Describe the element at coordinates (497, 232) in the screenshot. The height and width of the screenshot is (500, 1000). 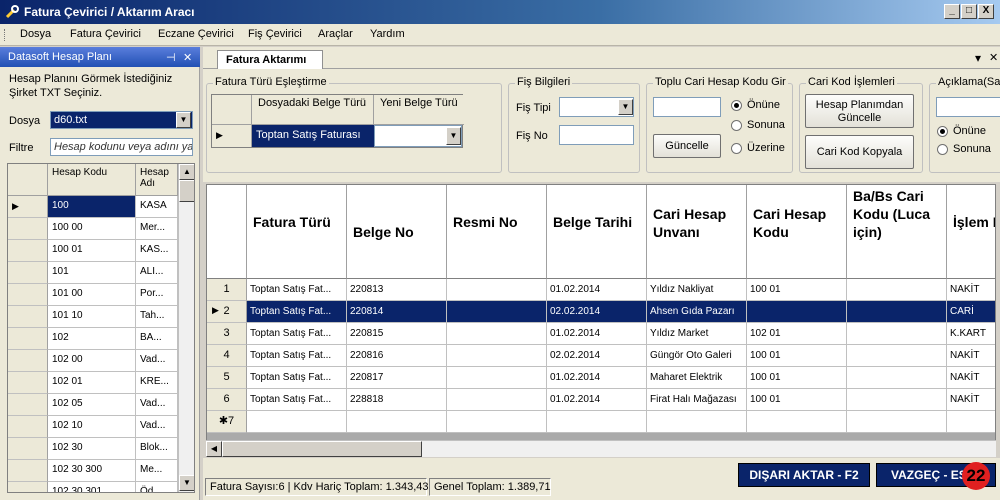
I see `col-resmi-no: Resmi No` at that location.